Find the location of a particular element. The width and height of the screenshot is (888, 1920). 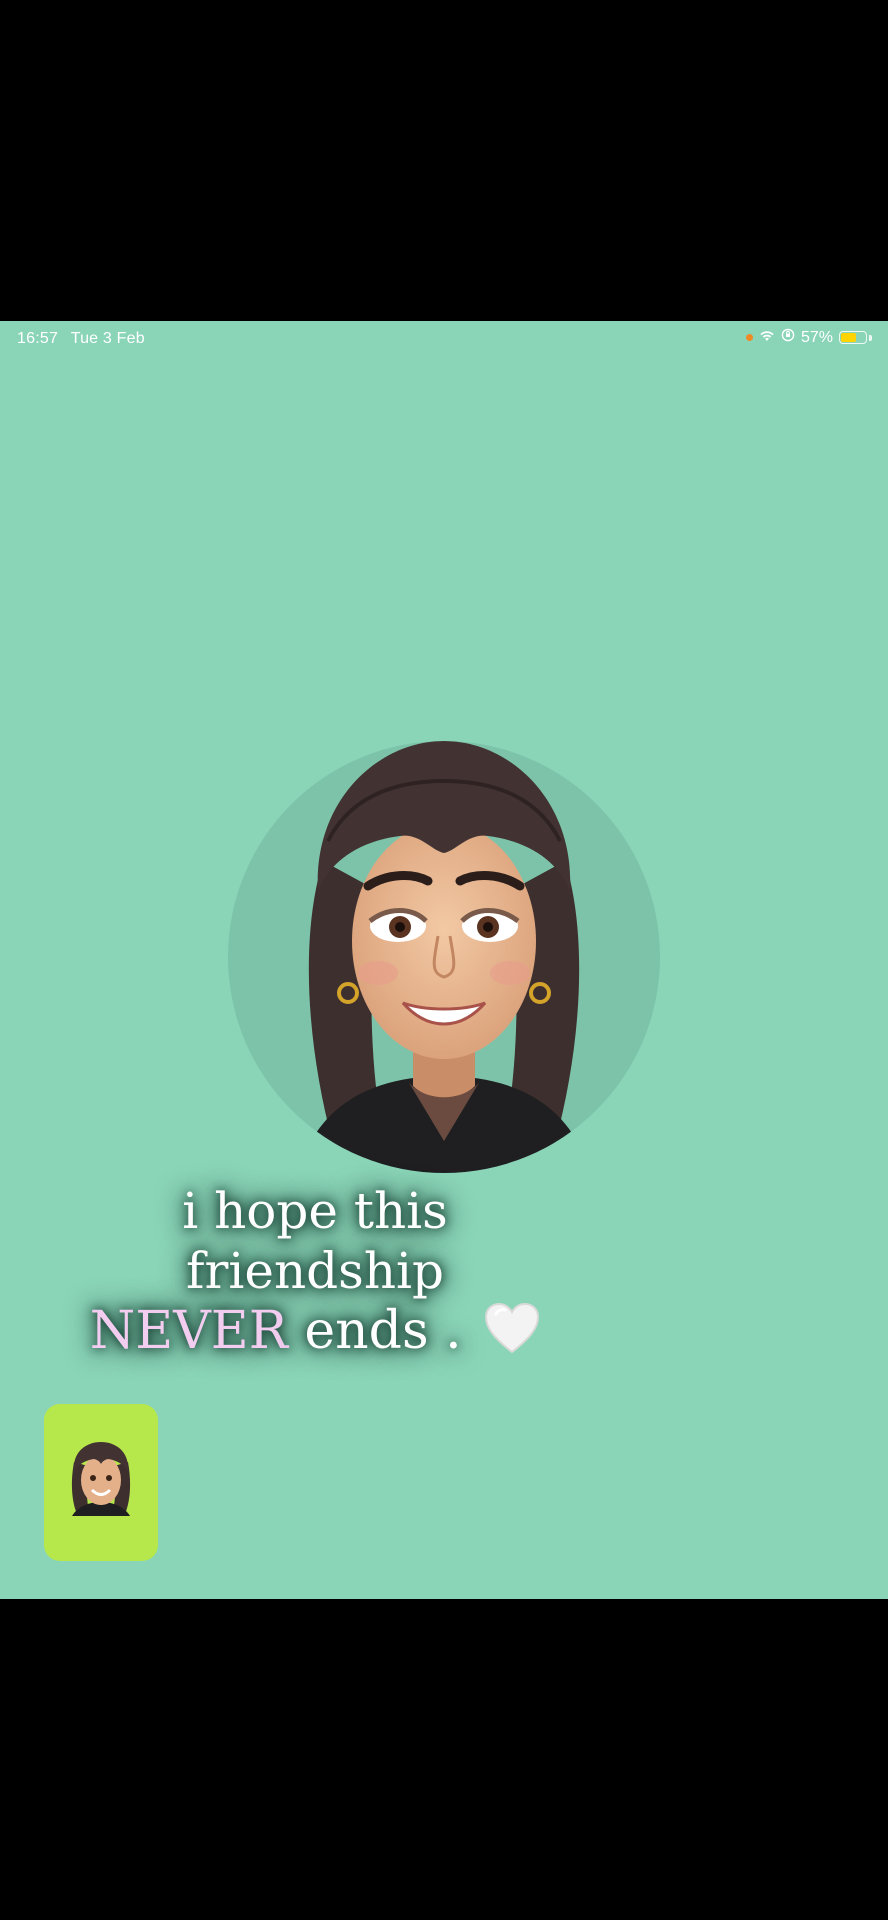

mini-avatar-icon is located at coordinates (101, 1479).